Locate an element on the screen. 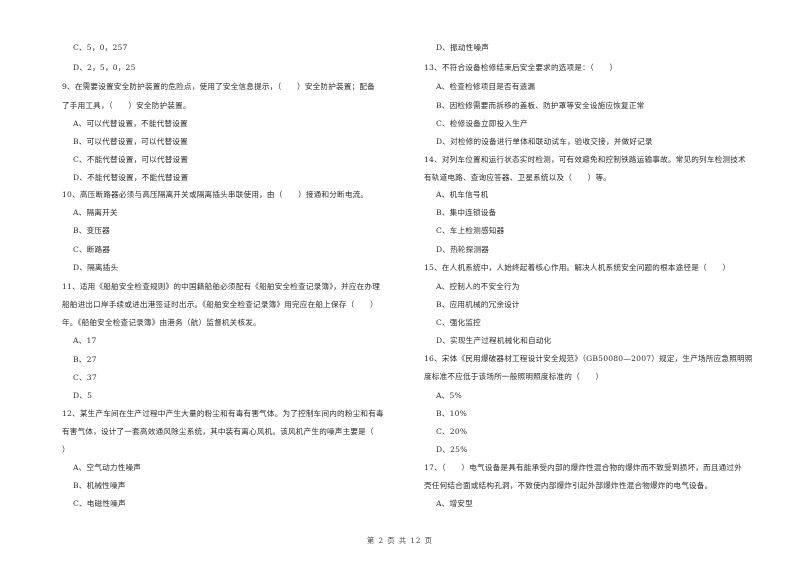  answer-option: D、热轮探测器 is located at coordinates (463, 249).